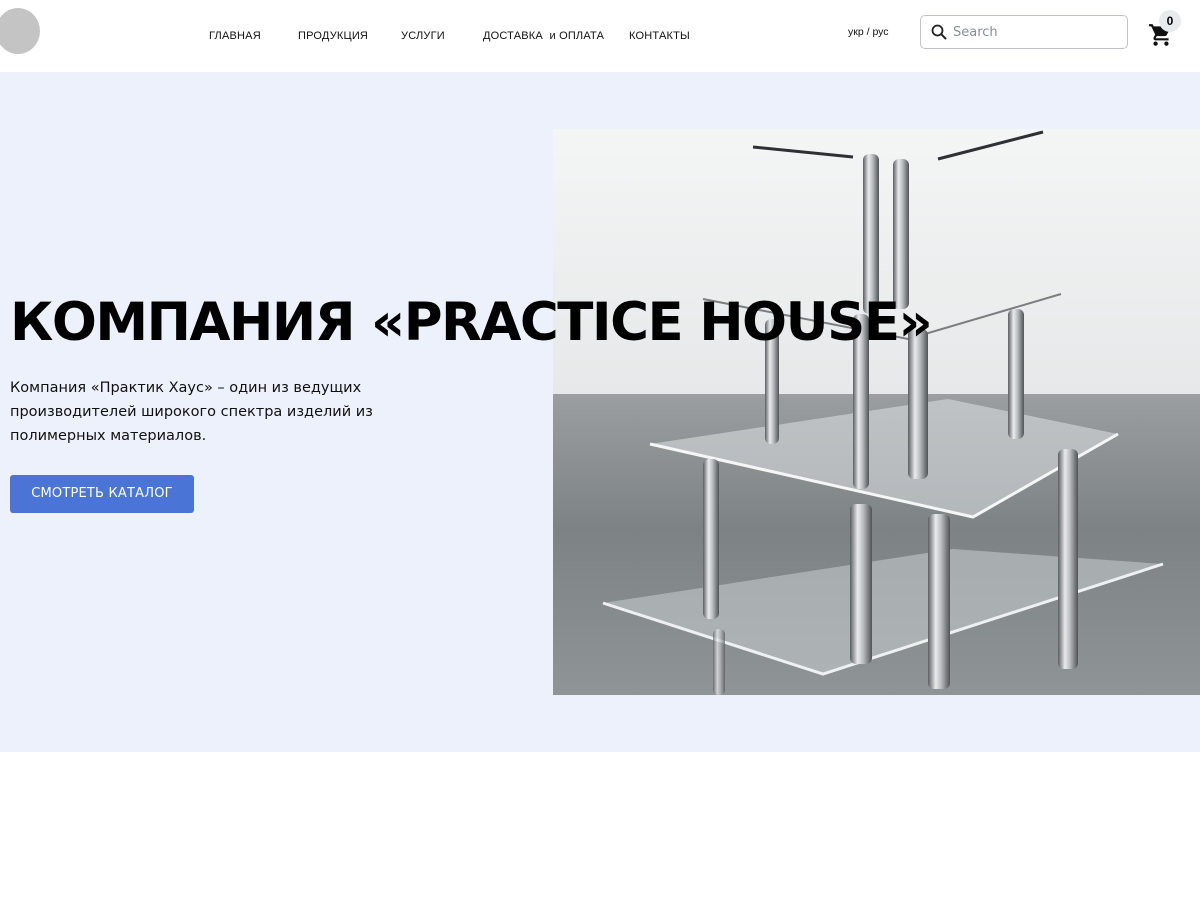 The height and width of the screenshot is (900, 1200). What do you see at coordinates (868, 32) in the screenshot?
I see `language-switcher: укр / рус` at bounding box center [868, 32].